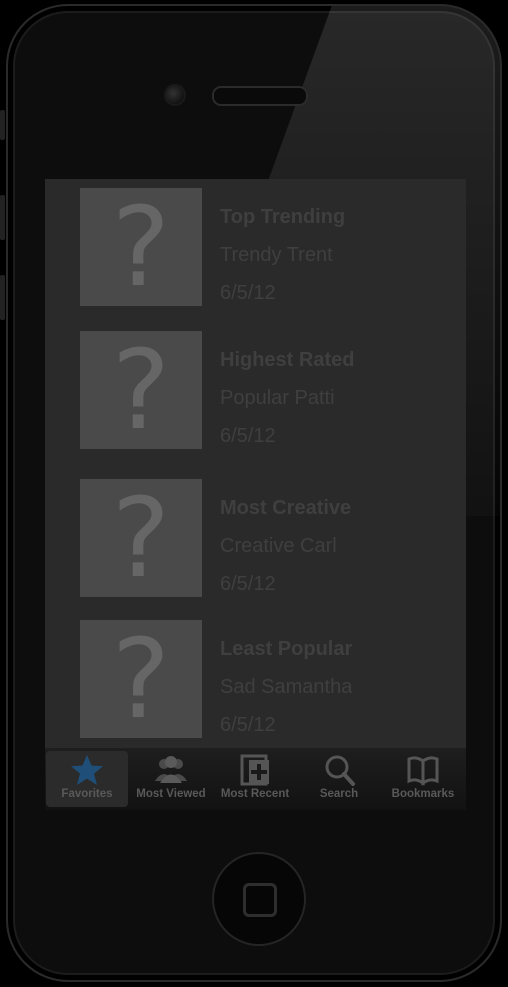  I want to click on tab-label: Favorites, so click(87, 794).